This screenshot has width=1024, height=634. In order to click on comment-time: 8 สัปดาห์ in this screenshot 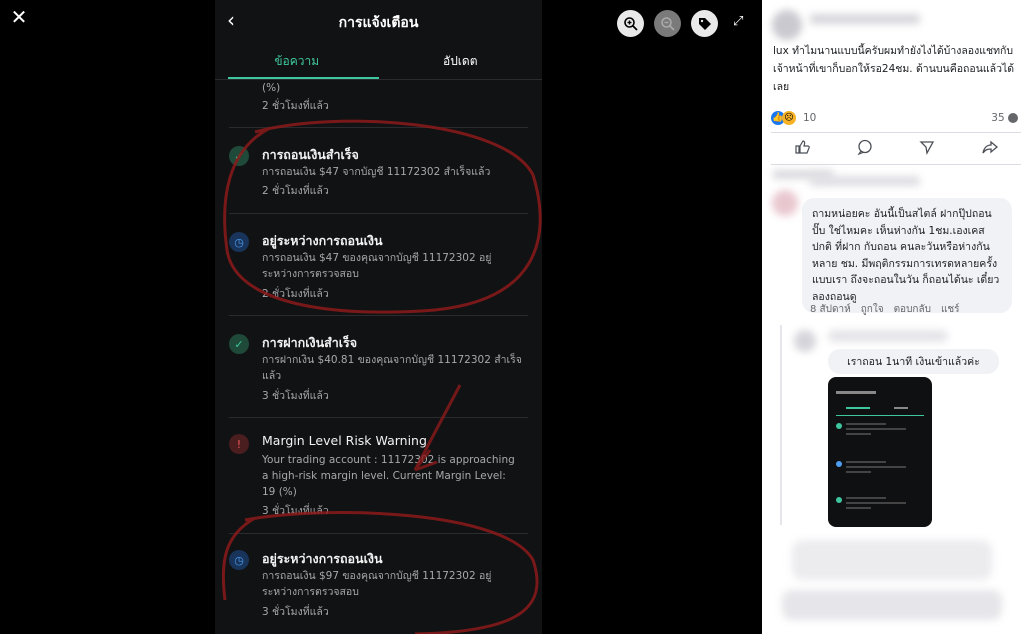, I will do `click(830, 309)`.